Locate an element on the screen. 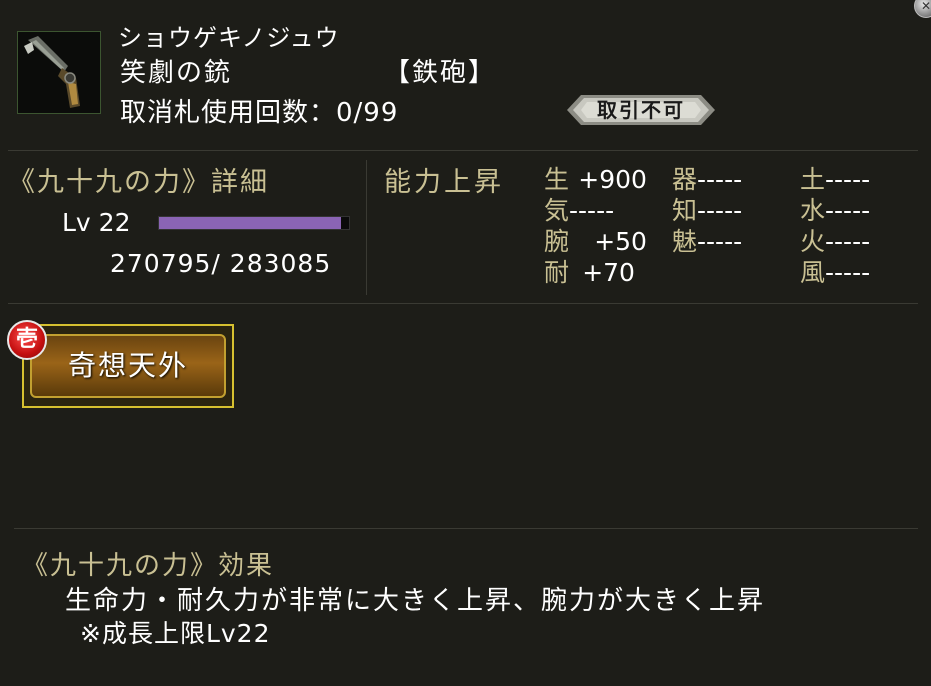  cancel-tag-uses: 取消札使用回数：0/99 is located at coordinates (259, 113).